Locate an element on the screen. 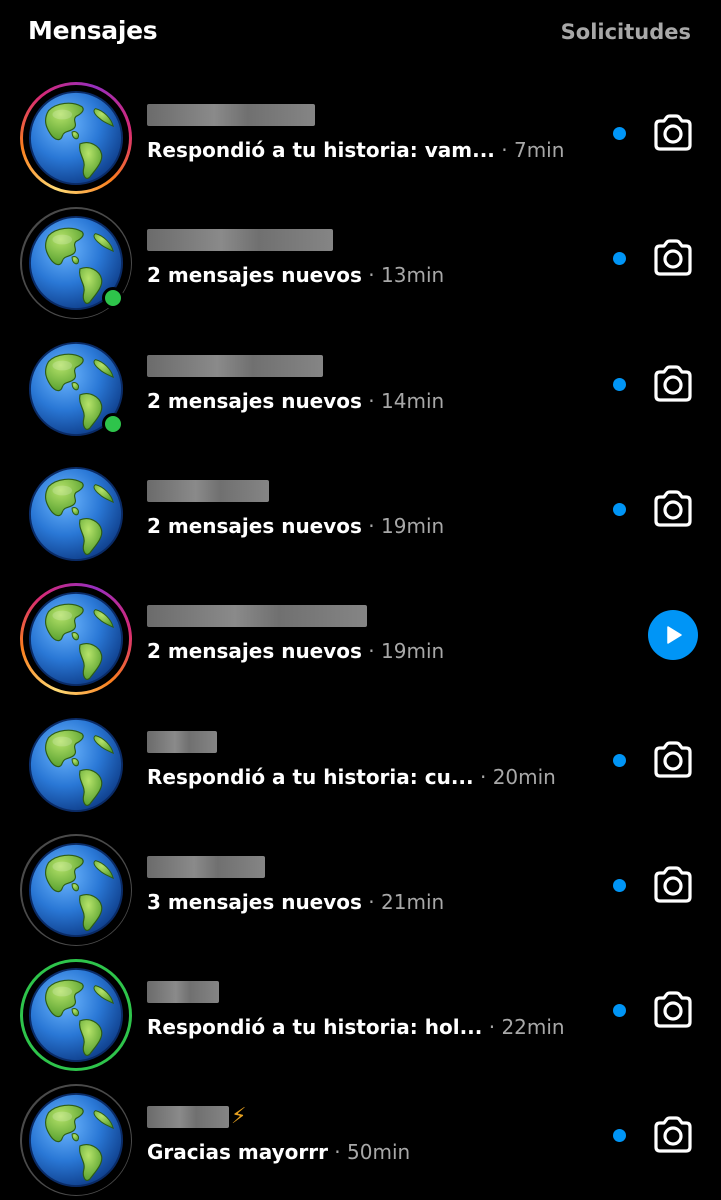 The width and height of the screenshot is (721, 1200). message-preview: 3 mensajes nuevos is located at coordinates (254, 902).